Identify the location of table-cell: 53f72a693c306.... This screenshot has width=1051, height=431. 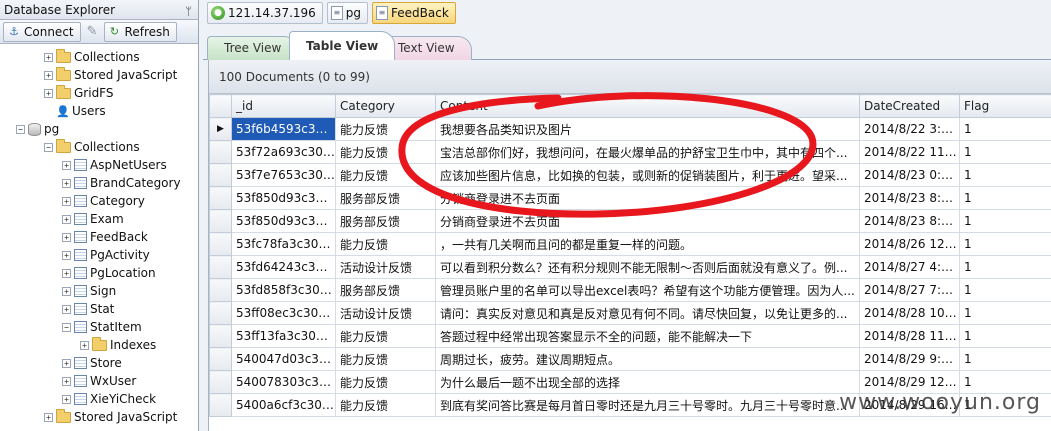
(283, 152).